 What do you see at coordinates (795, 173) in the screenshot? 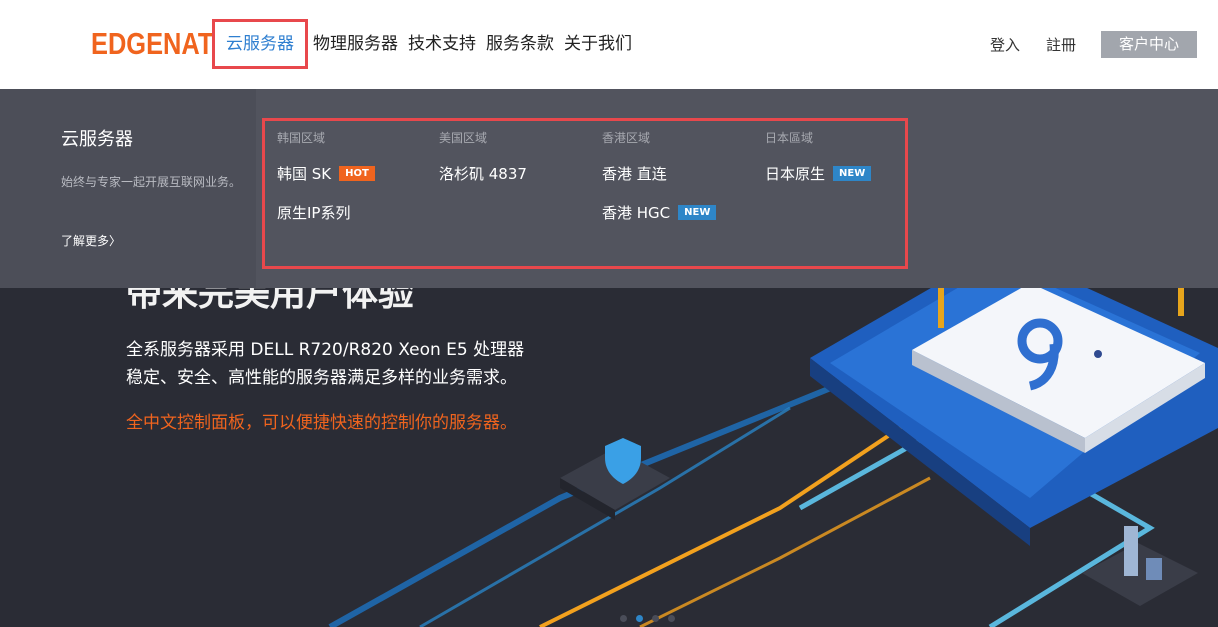
I see `product-label: 日本原生` at bounding box center [795, 173].